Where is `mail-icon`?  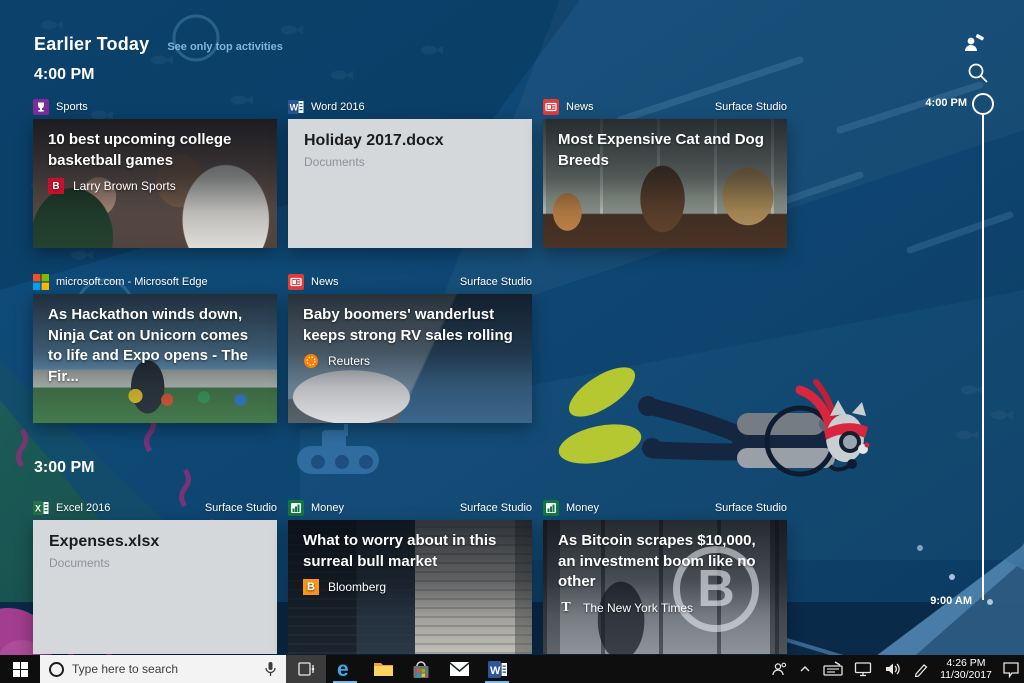
mail-icon is located at coordinates (459, 669).